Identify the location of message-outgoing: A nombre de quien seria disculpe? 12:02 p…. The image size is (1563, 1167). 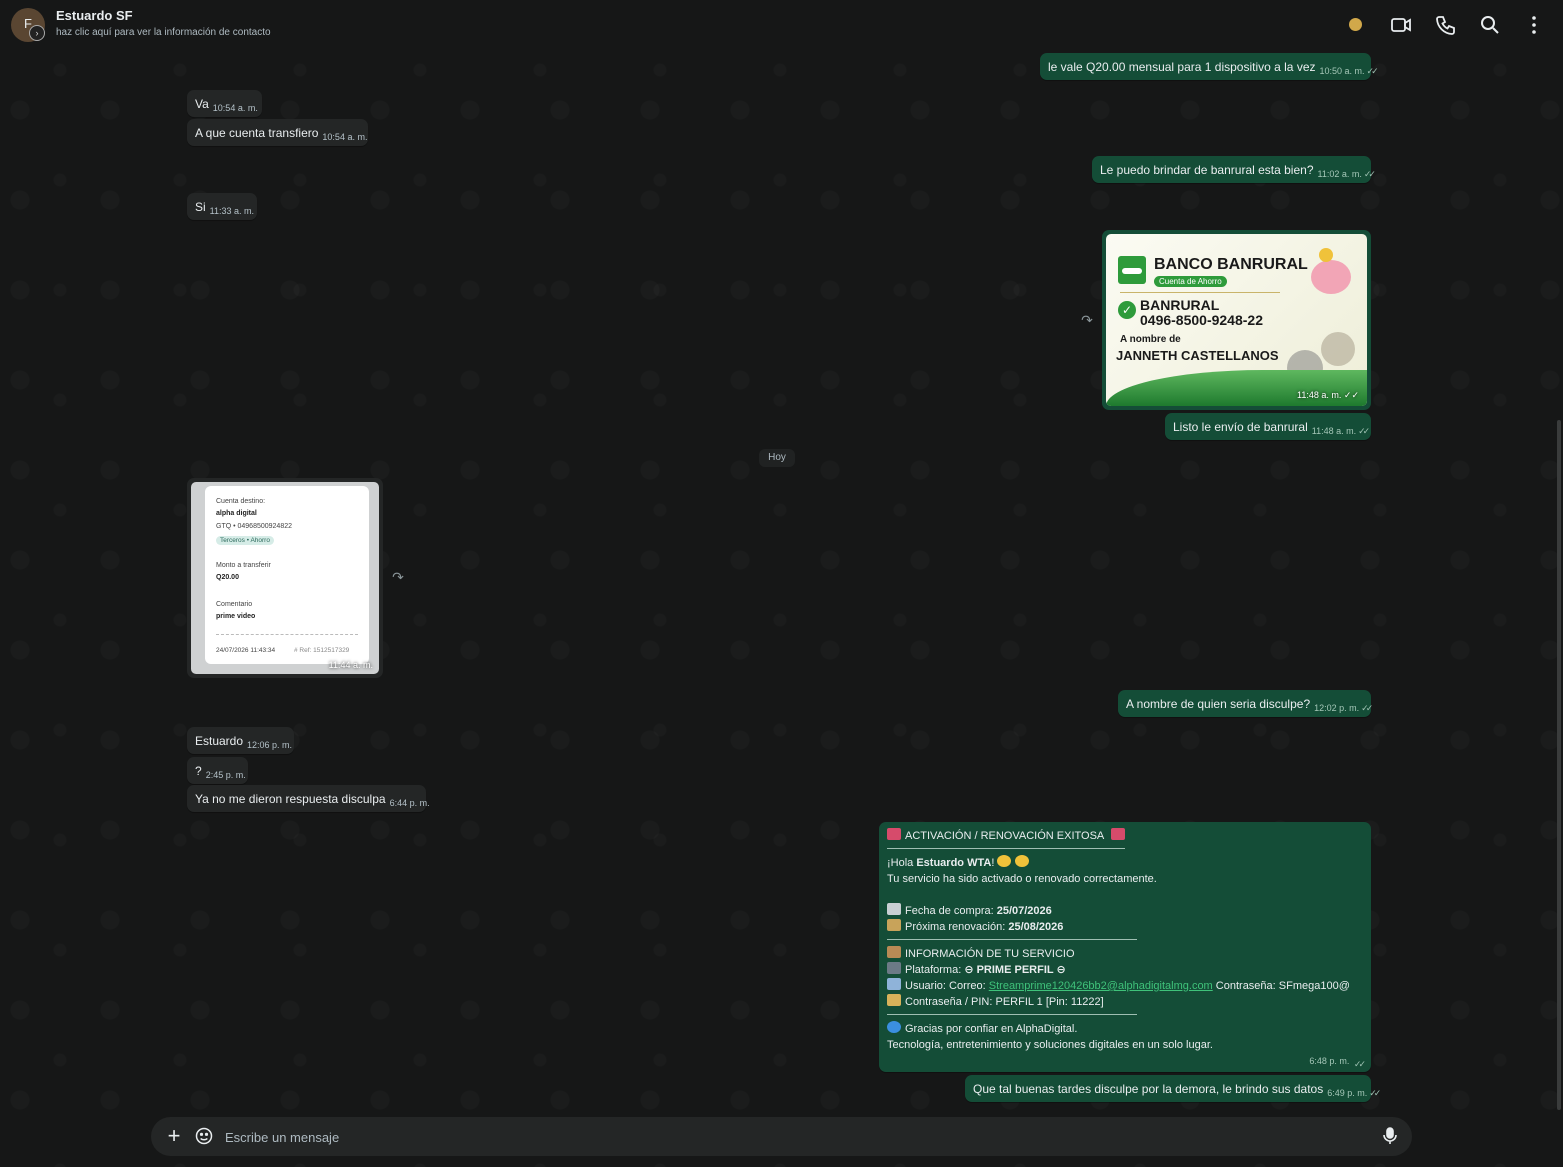
(1245, 703).